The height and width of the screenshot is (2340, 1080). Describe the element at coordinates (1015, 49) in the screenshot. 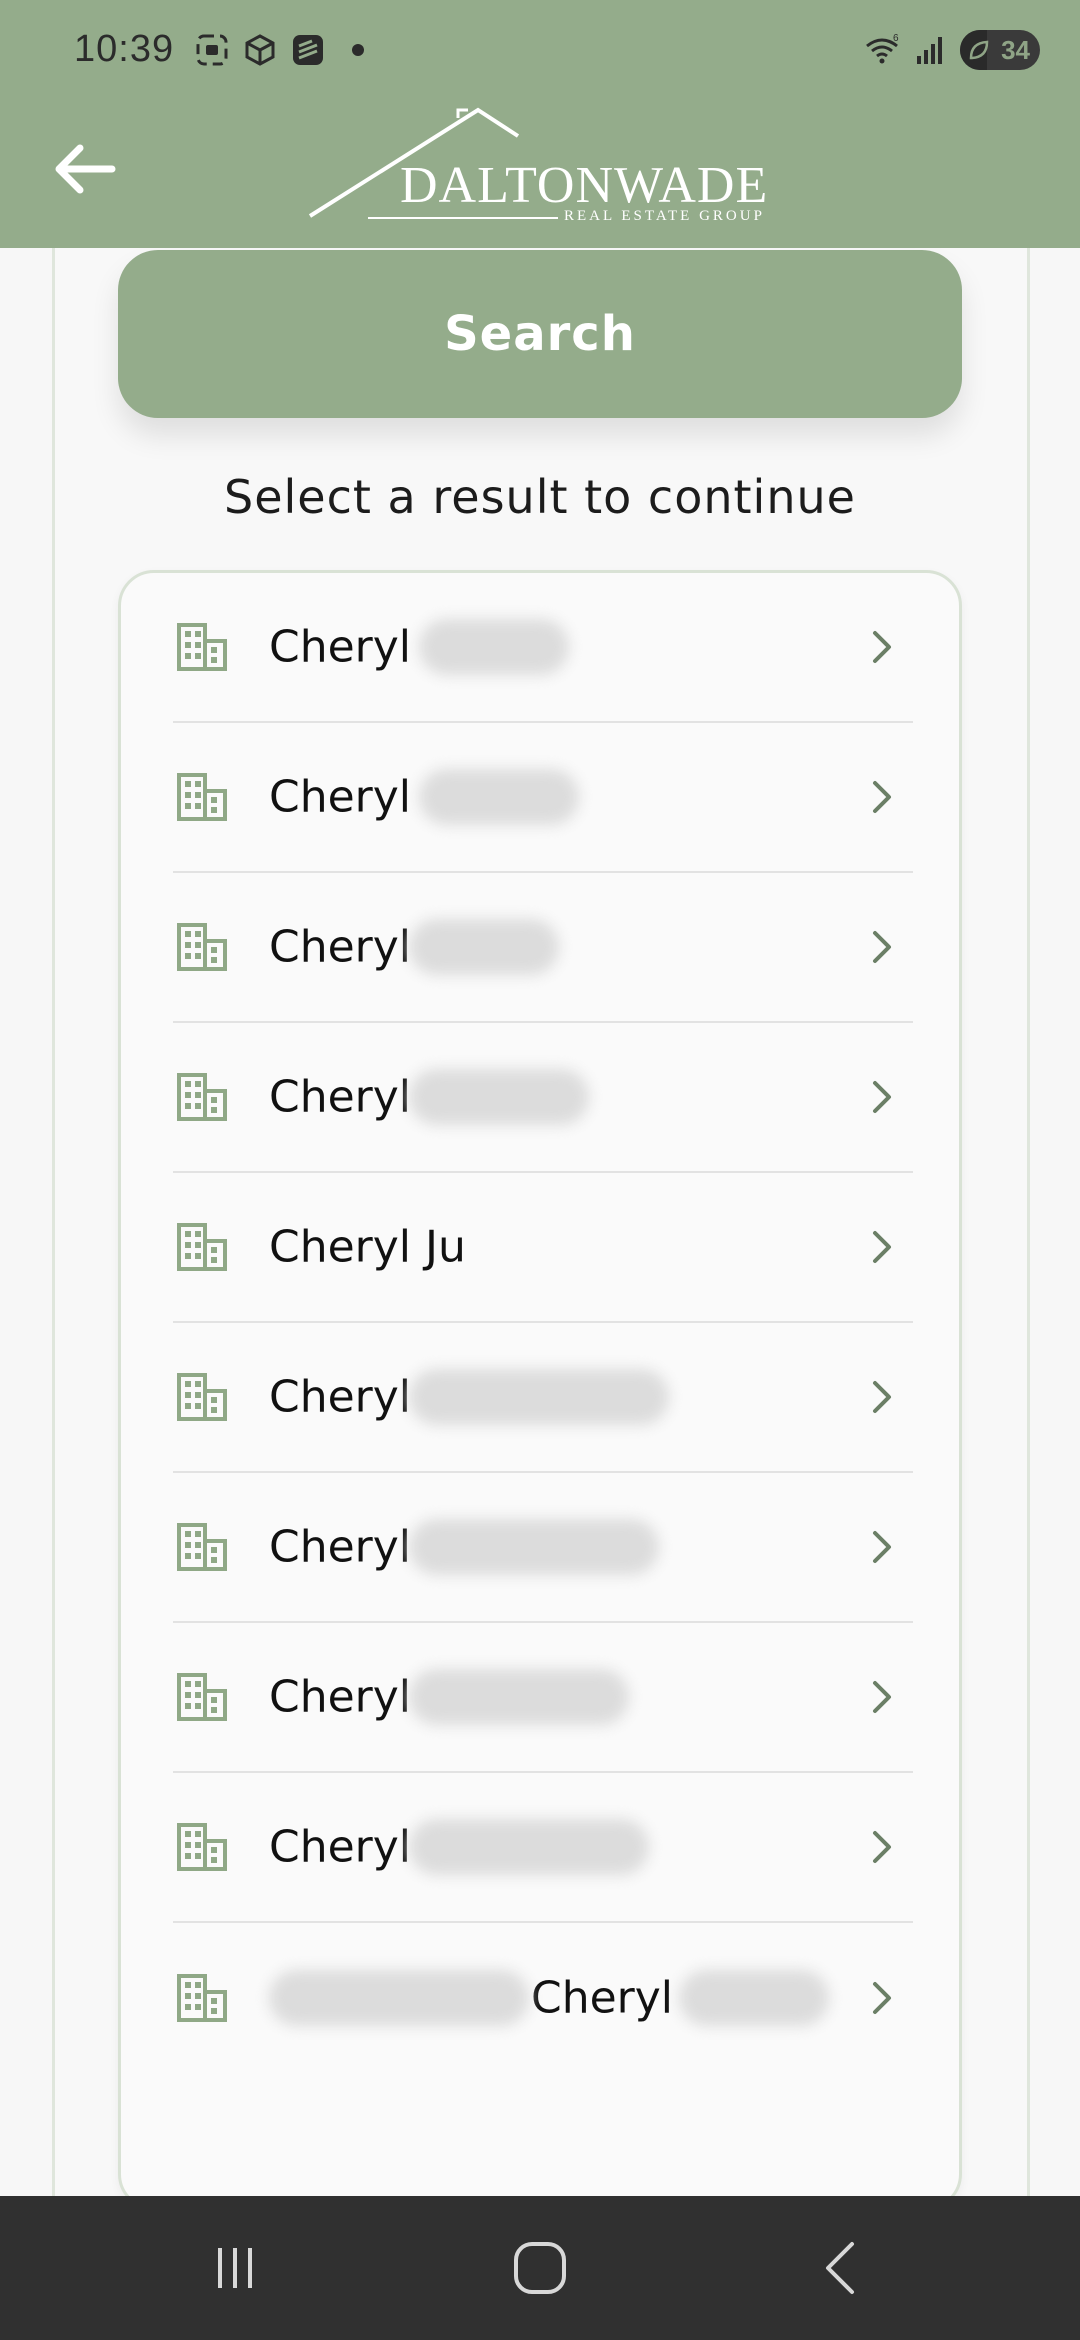

I see `battery-level: 34` at that location.